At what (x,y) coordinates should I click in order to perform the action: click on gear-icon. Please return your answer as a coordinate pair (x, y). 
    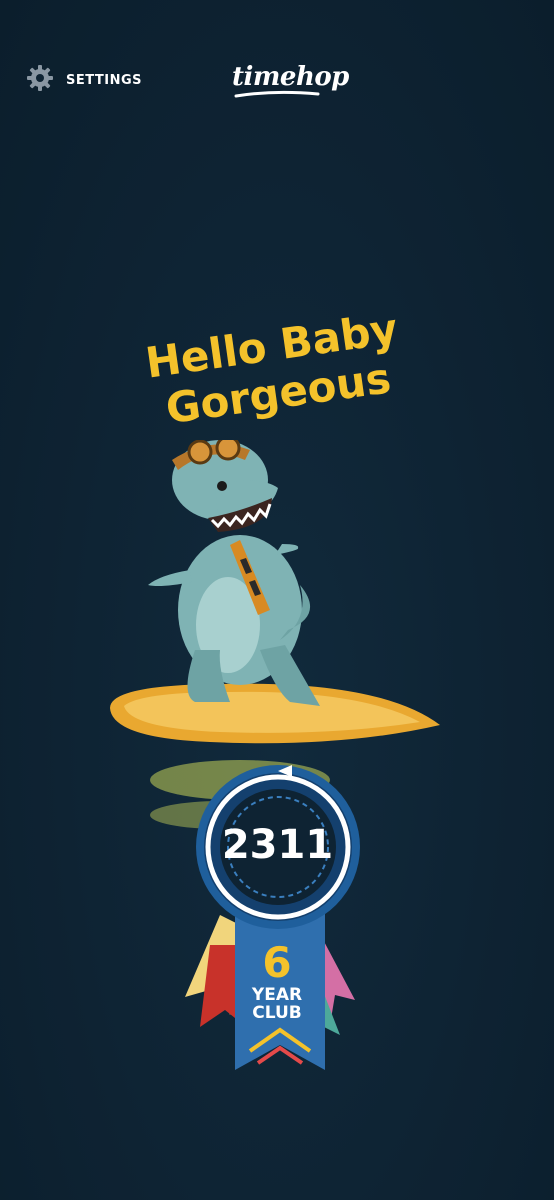
    Looking at the image, I should click on (40, 80).